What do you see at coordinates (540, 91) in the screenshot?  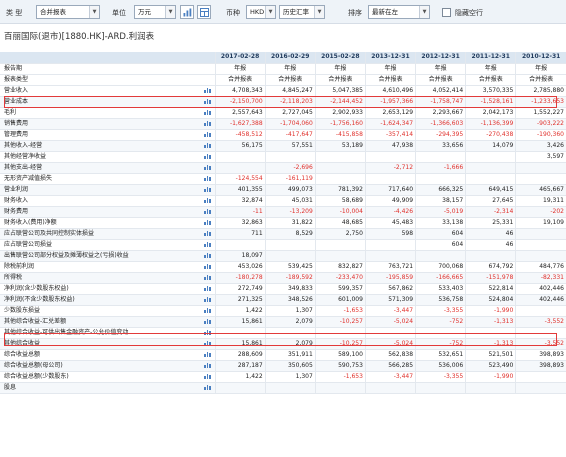 I see `table-cell: 2,785,880` at bounding box center [540, 91].